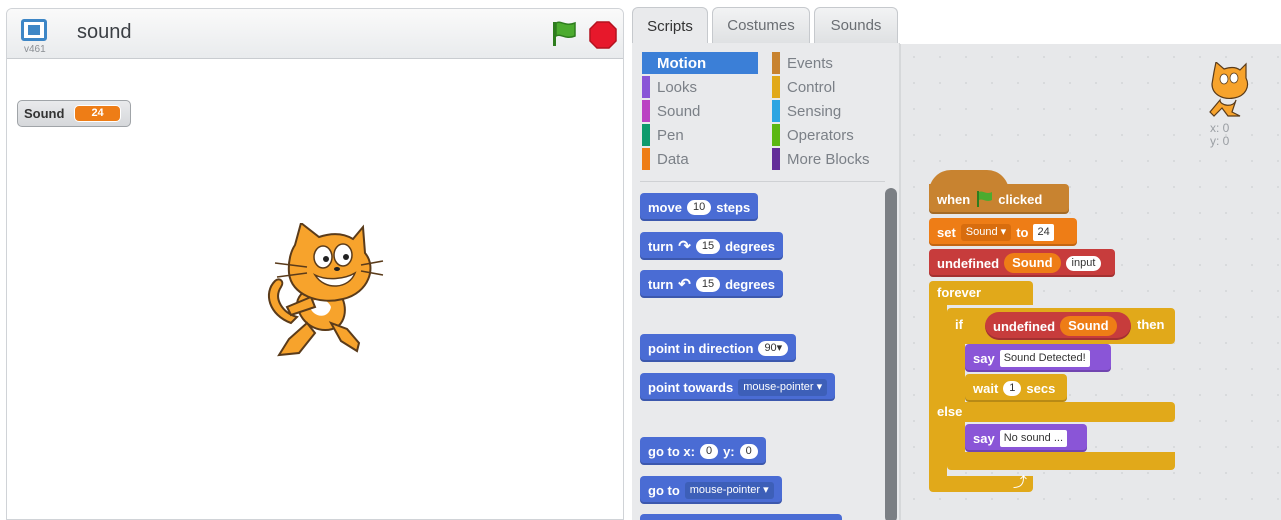 Image resolution: width=1281 pixels, height=520 pixels. What do you see at coordinates (762, 181) in the screenshot?
I see `palette-divider` at bounding box center [762, 181].